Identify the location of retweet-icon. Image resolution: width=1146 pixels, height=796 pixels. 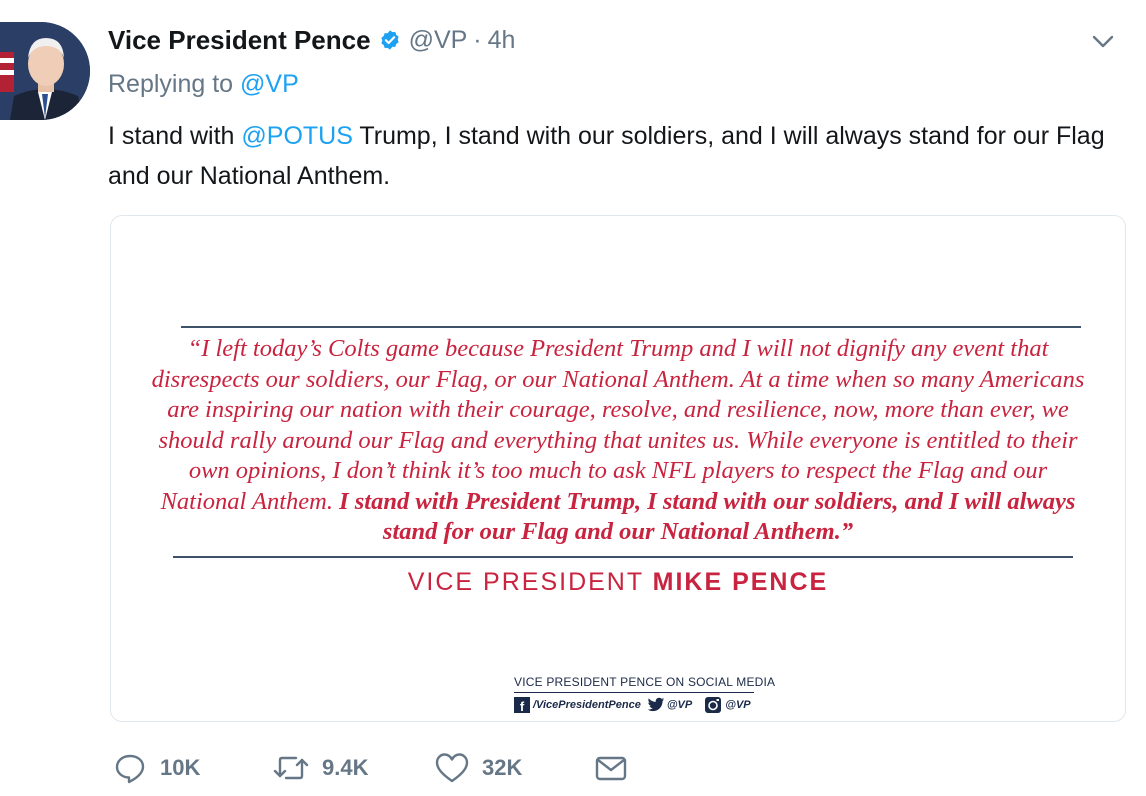
(291, 768).